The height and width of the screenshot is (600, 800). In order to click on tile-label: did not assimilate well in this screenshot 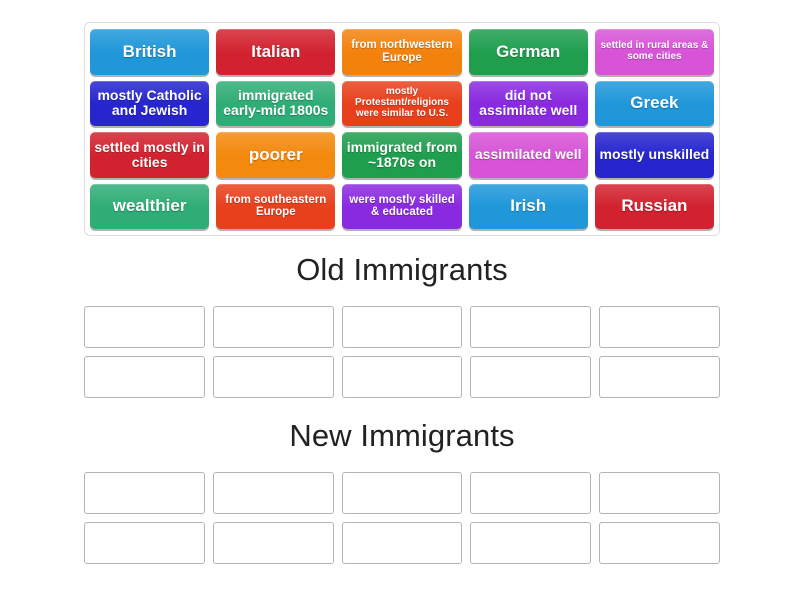, I will do `click(528, 103)`.